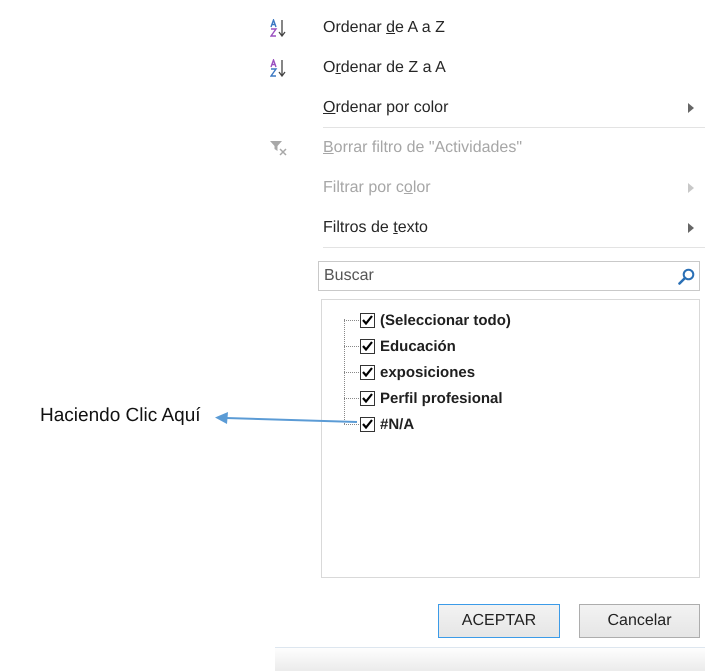 This screenshot has height=671, width=705. I want to click on menu-item: Ordenar de A a Z, so click(514, 28).